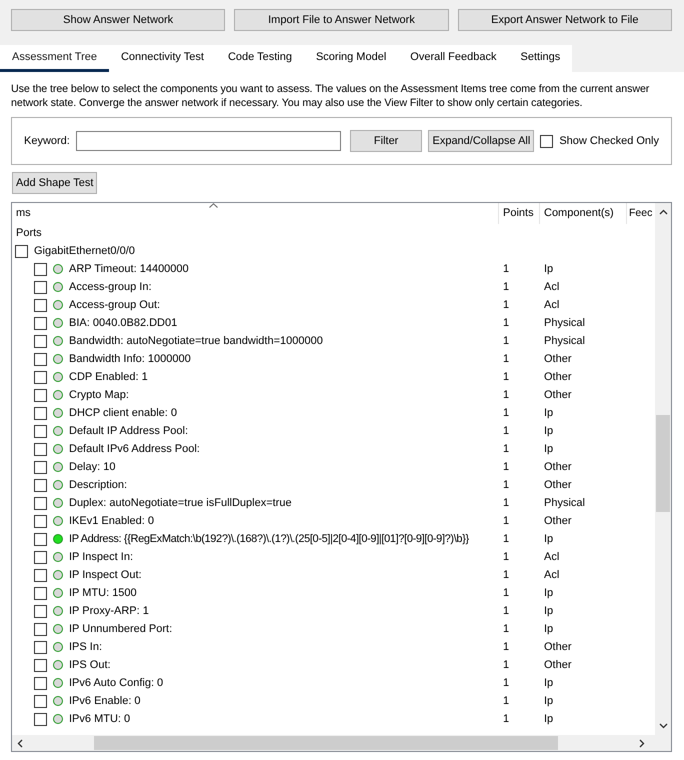 This screenshot has height=760, width=684. What do you see at coordinates (134, 449) in the screenshot?
I see `tree-item-label: Default IPv6 Address Pool:` at bounding box center [134, 449].